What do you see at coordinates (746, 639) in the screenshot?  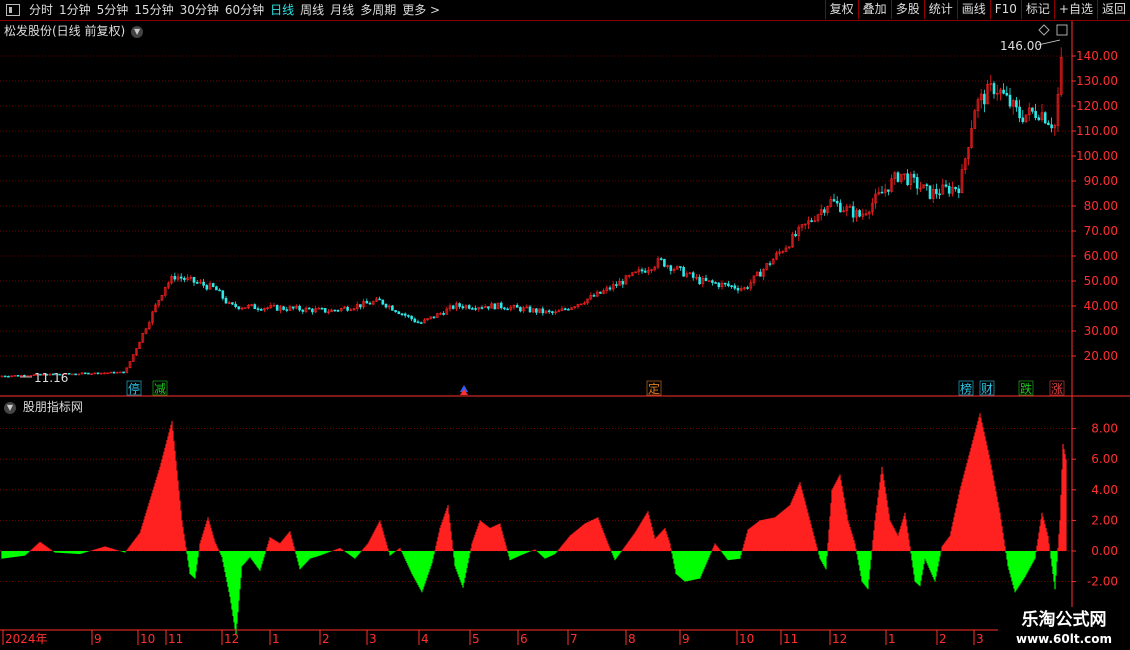 I see `time-tick-label: 10` at bounding box center [746, 639].